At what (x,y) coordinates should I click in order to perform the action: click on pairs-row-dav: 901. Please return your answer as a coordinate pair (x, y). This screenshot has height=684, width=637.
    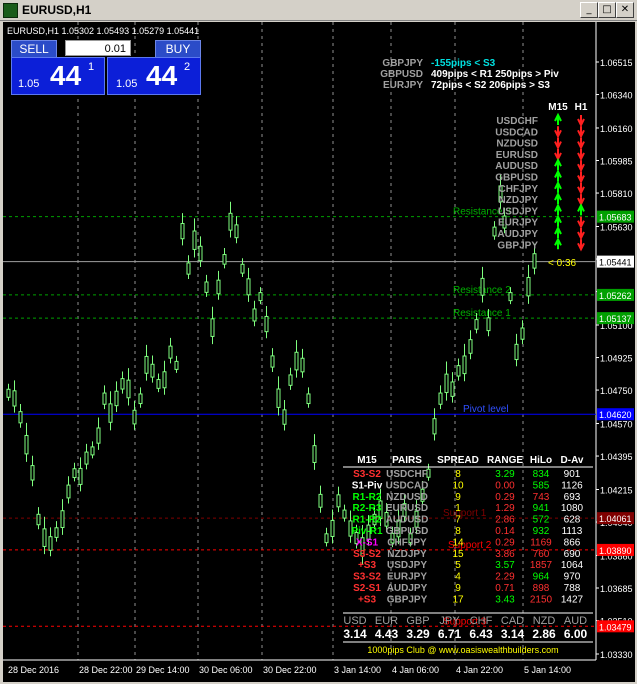
    Looking at the image, I should click on (572, 474).